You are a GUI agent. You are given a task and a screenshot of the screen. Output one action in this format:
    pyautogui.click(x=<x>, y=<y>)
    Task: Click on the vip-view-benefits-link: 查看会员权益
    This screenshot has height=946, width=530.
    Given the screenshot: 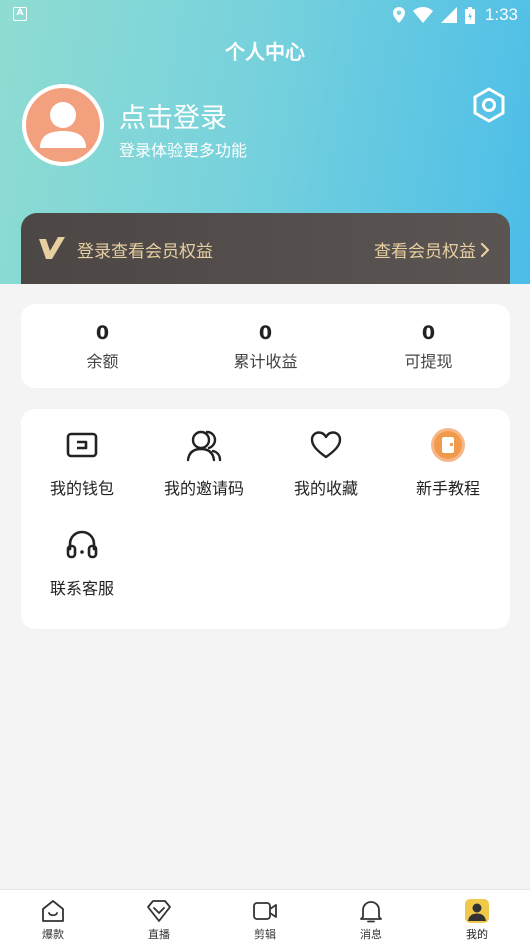 What is the action you would take?
    pyautogui.click(x=432, y=249)
    